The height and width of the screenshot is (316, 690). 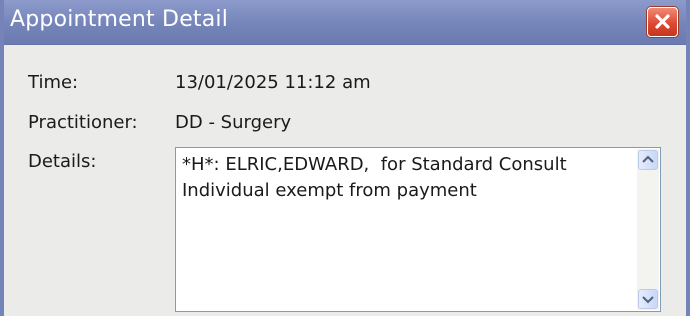 I want to click on chevron-up-icon, so click(x=648, y=159).